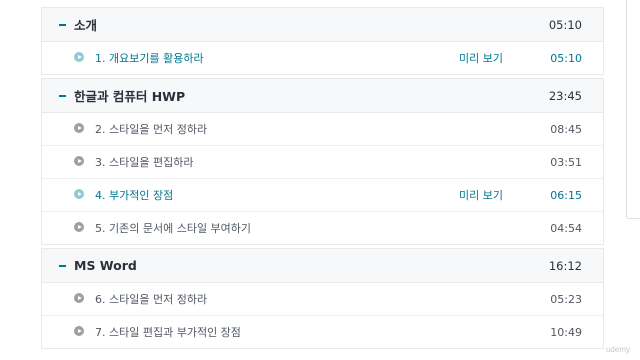 This screenshot has width=640, height=360. Describe the element at coordinates (322, 58) in the screenshot. I see `lecture-row: 1. 개요보기를 활용하라 미리 보기 05:10` at that location.